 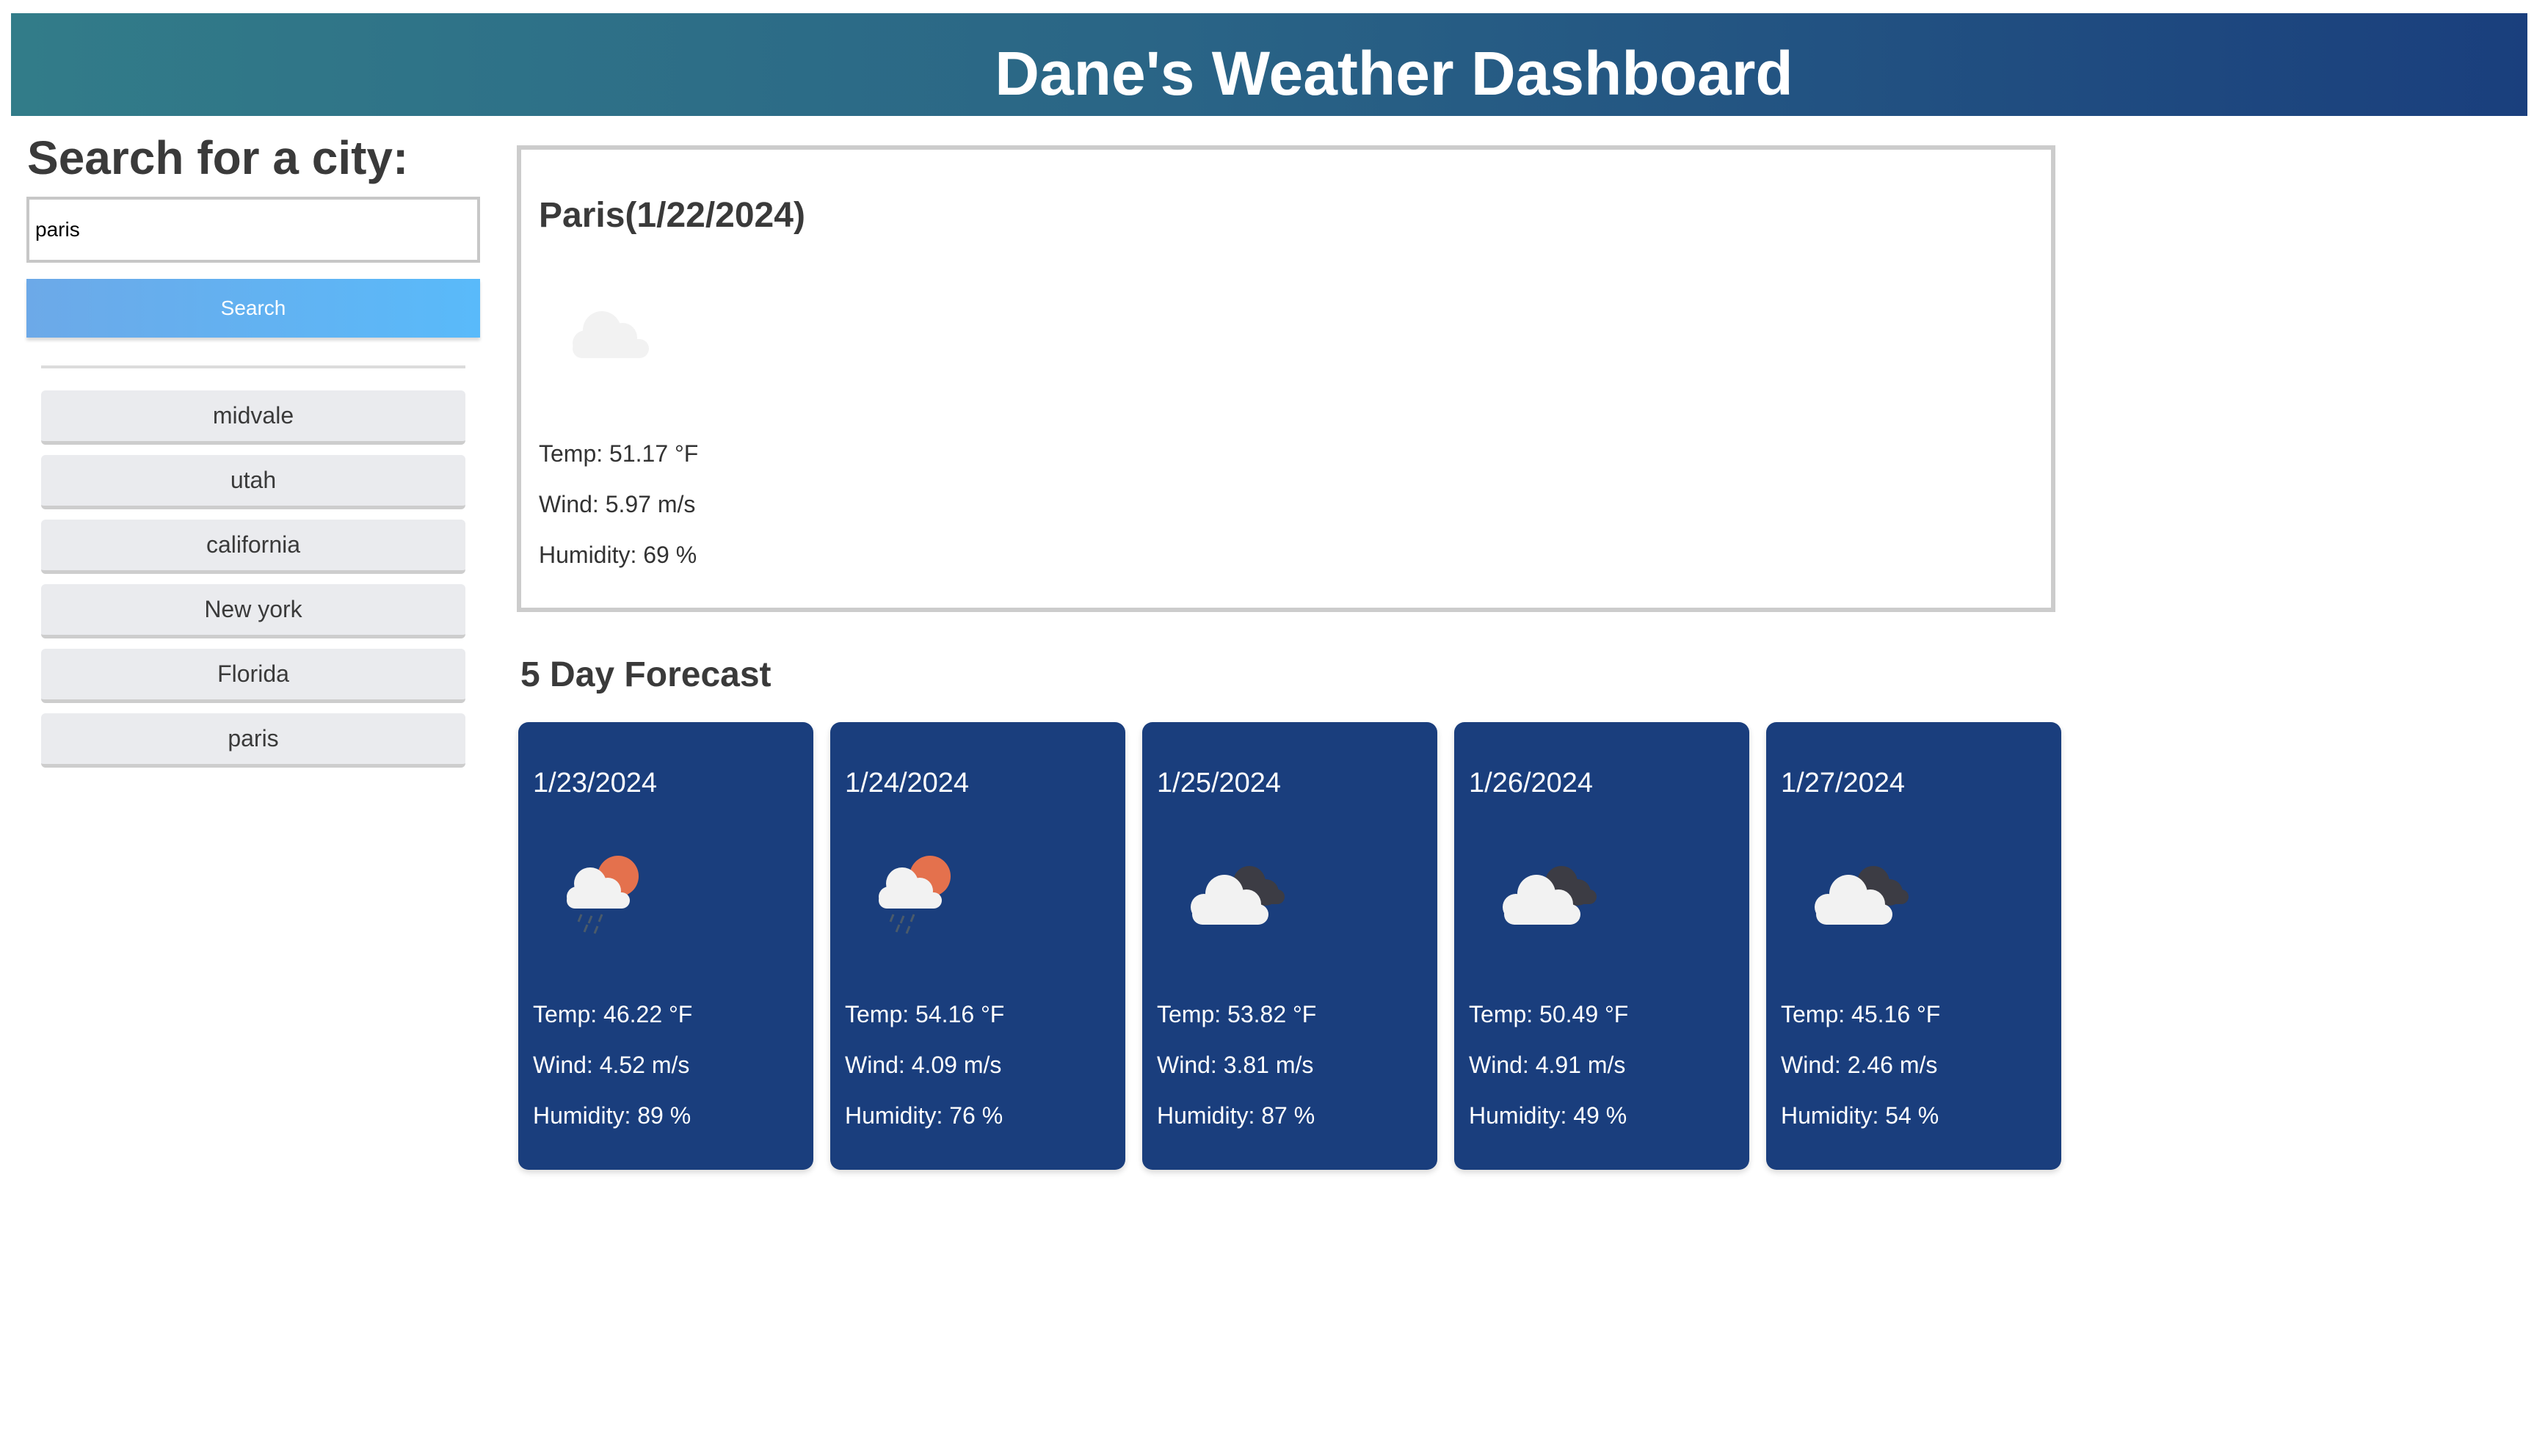 I want to click on forecast-date: 1/27/2024, so click(x=1843, y=783).